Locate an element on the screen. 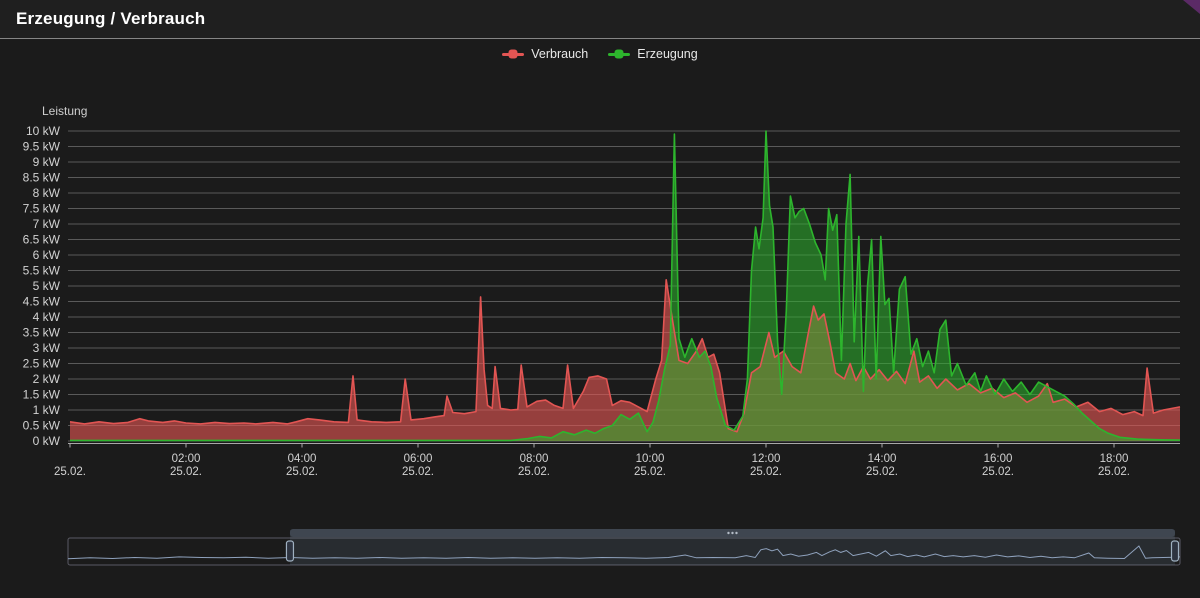  svg-text: 0 kW is located at coordinates (47, 441).